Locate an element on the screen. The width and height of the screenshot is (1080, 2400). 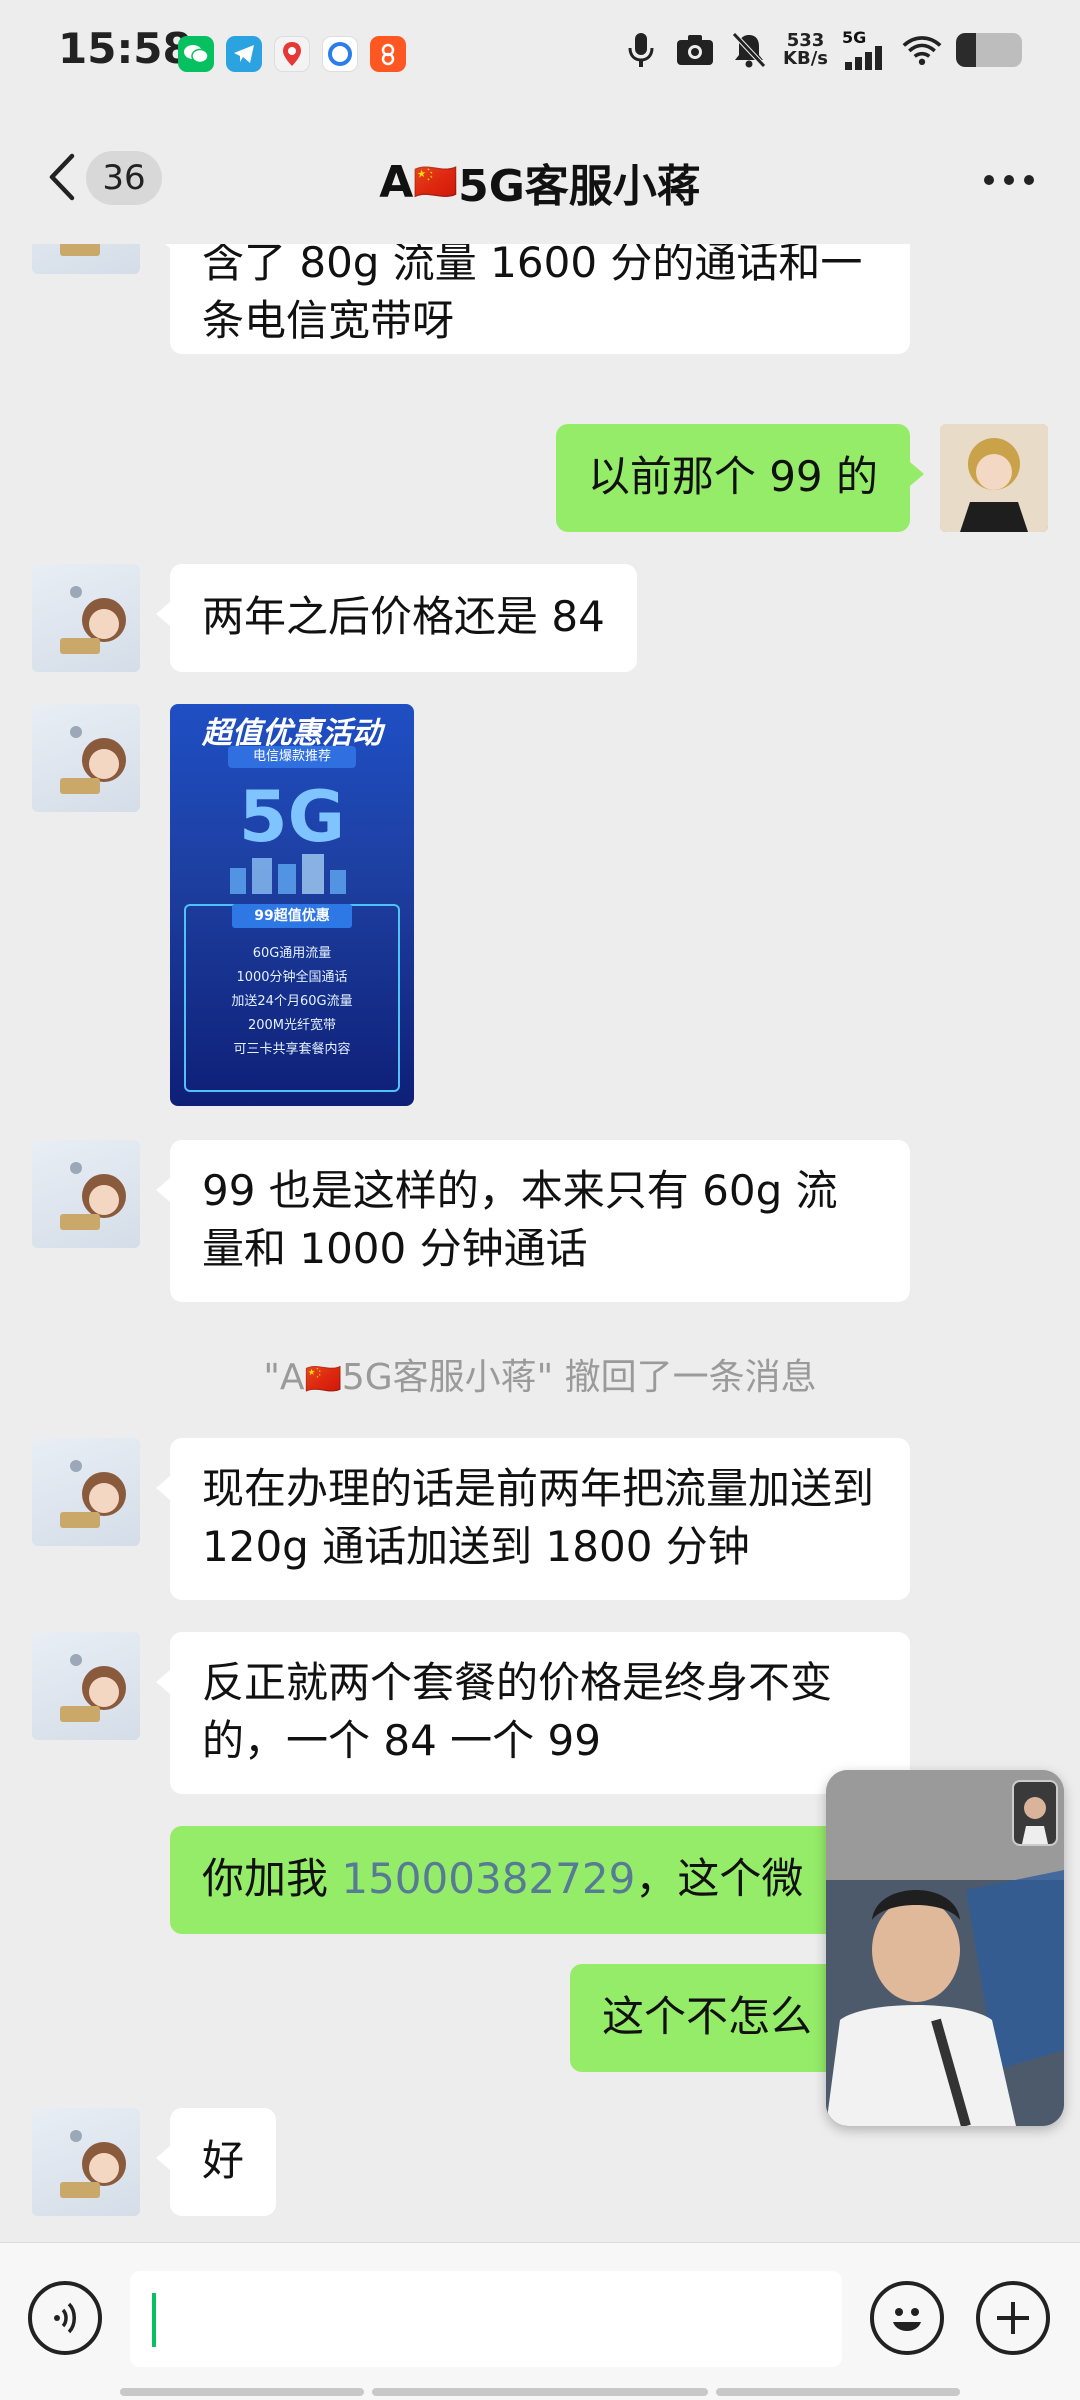
chat-title: A 🇨🇳 5G客服小蒋 is located at coordinates (540, 182).